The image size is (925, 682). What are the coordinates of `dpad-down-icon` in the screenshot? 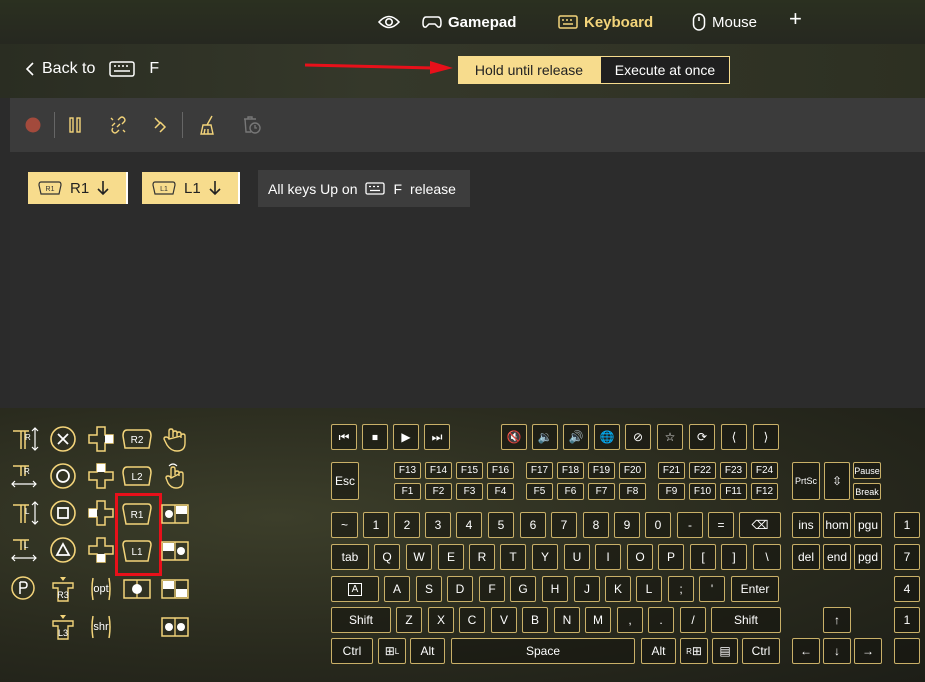 It's located at (101, 550).